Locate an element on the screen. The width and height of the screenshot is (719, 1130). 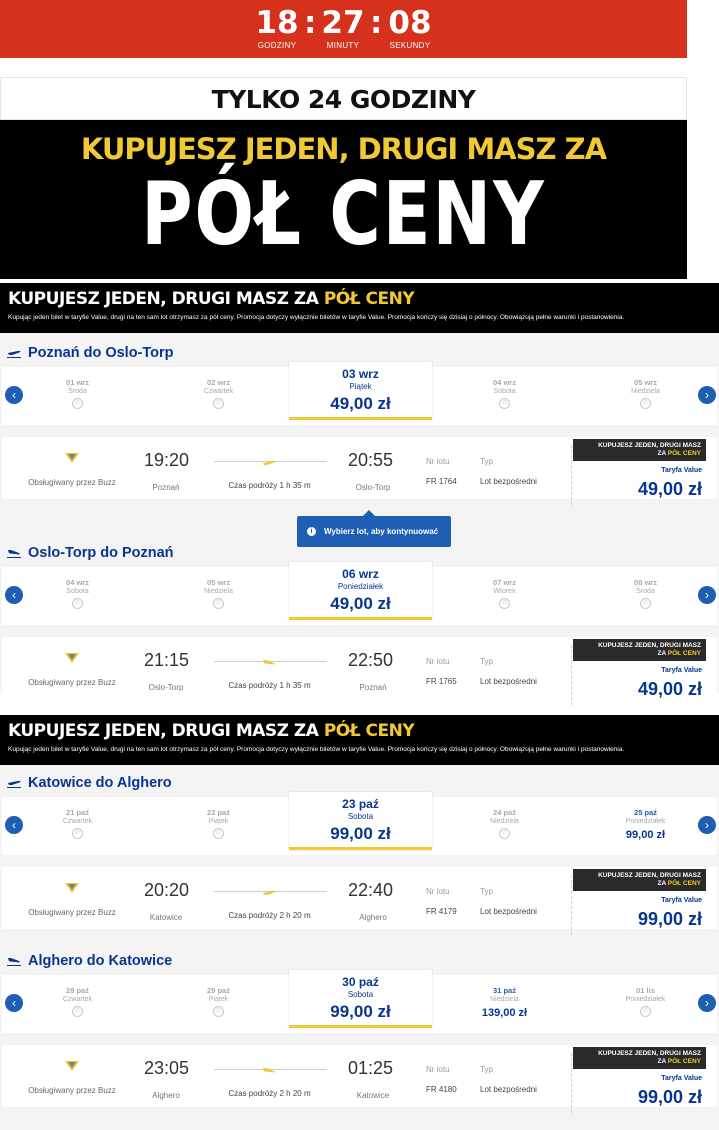
countdown-timer: 18 GODZINY : 27 MINUTY : 08 SEKUNDY is located at coordinates (343, 29).